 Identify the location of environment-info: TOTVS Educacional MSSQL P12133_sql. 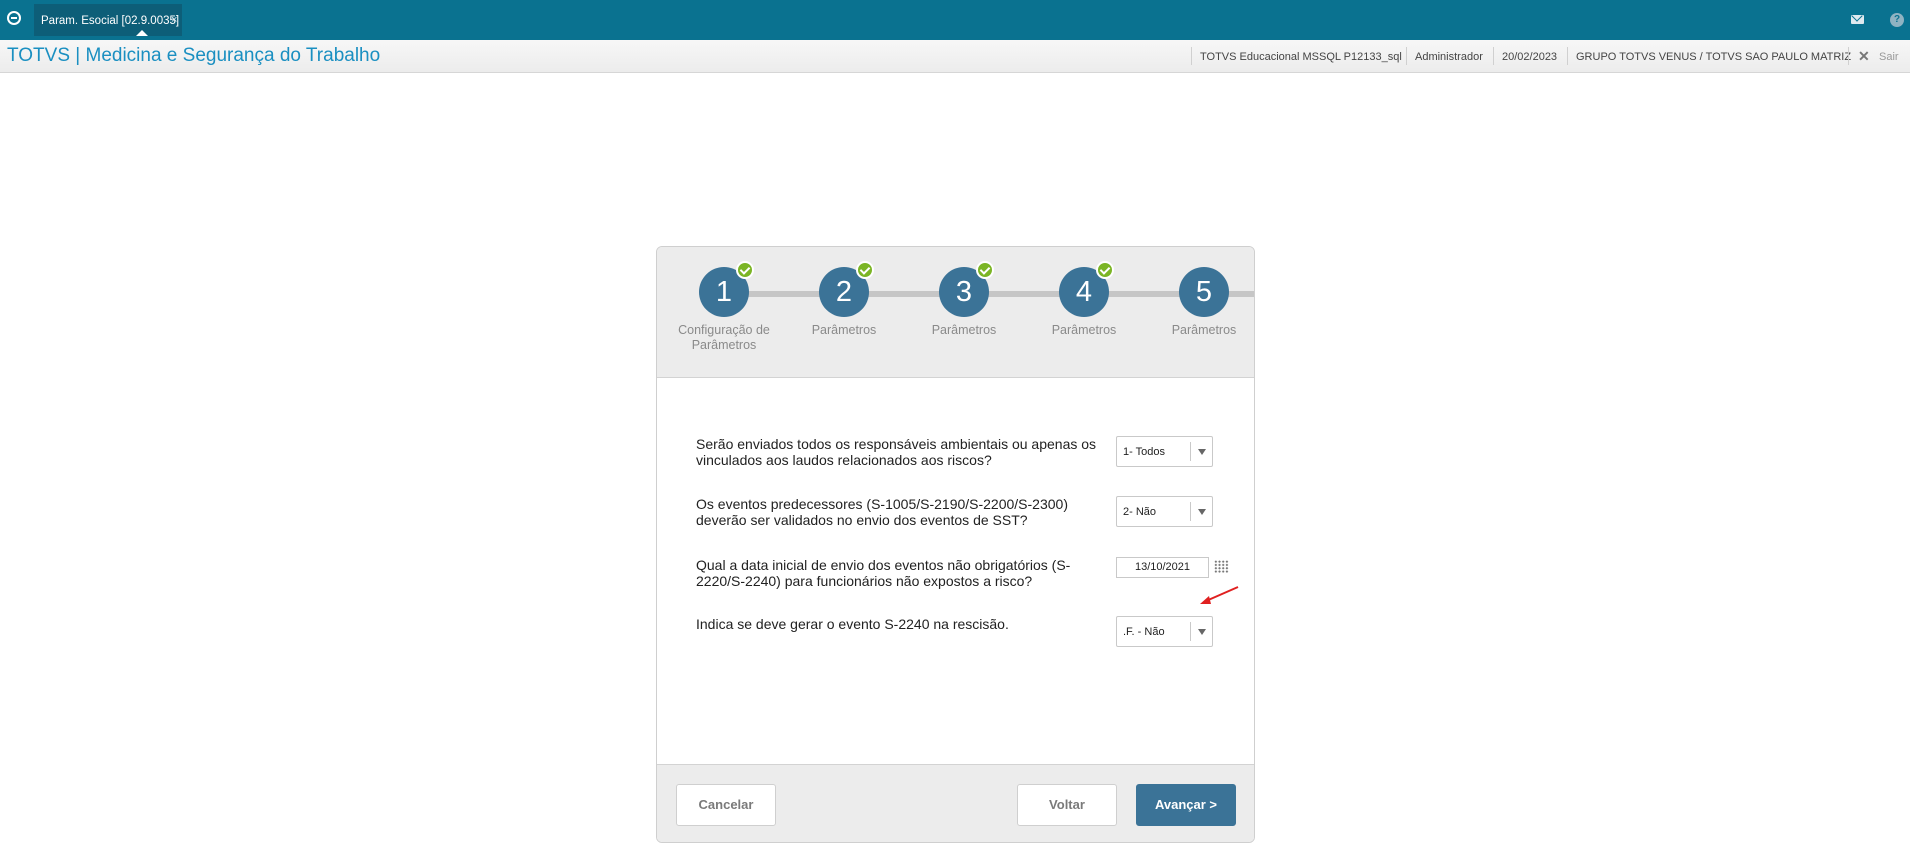
(1301, 57).